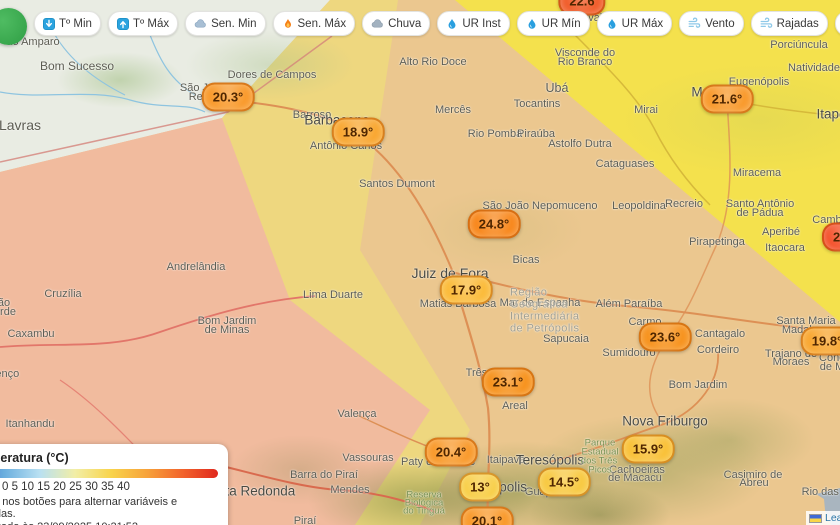  Describe the element at coordinates (75, 23) in the screenshot. I see `toolbar-button-label: Tº Min` at that location.